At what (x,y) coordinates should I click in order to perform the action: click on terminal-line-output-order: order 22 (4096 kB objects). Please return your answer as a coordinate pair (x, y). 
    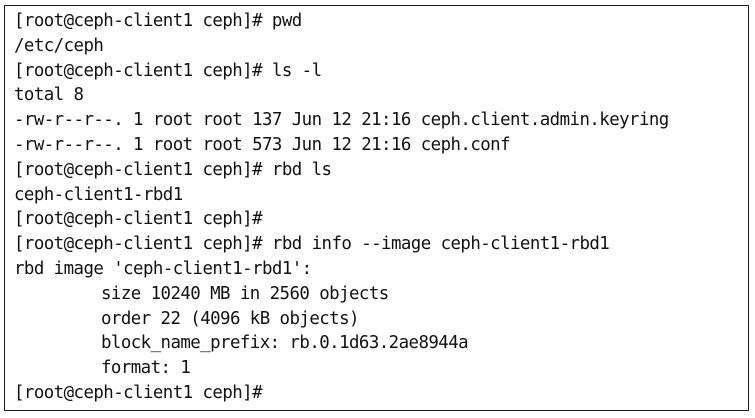
    Looking at the image, I should click on (230, 318).